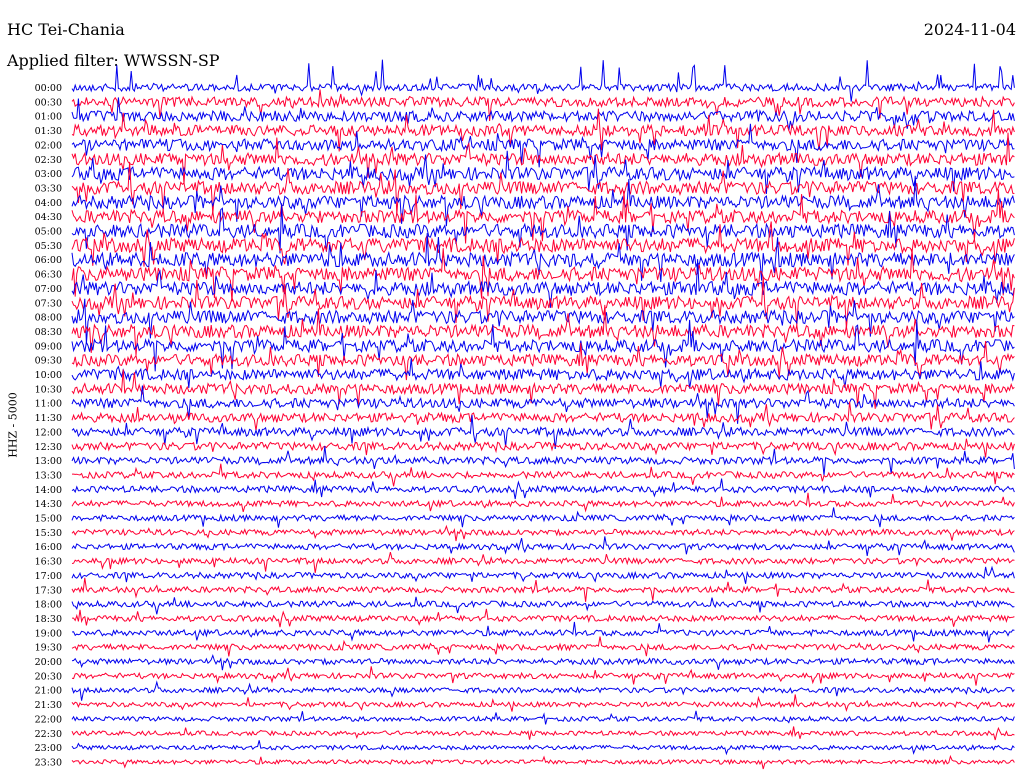  What do you see at coordinates (48, 547) in the screenshot?
I see `time-tick-label: 16:00` at bounding box center [48, 547].